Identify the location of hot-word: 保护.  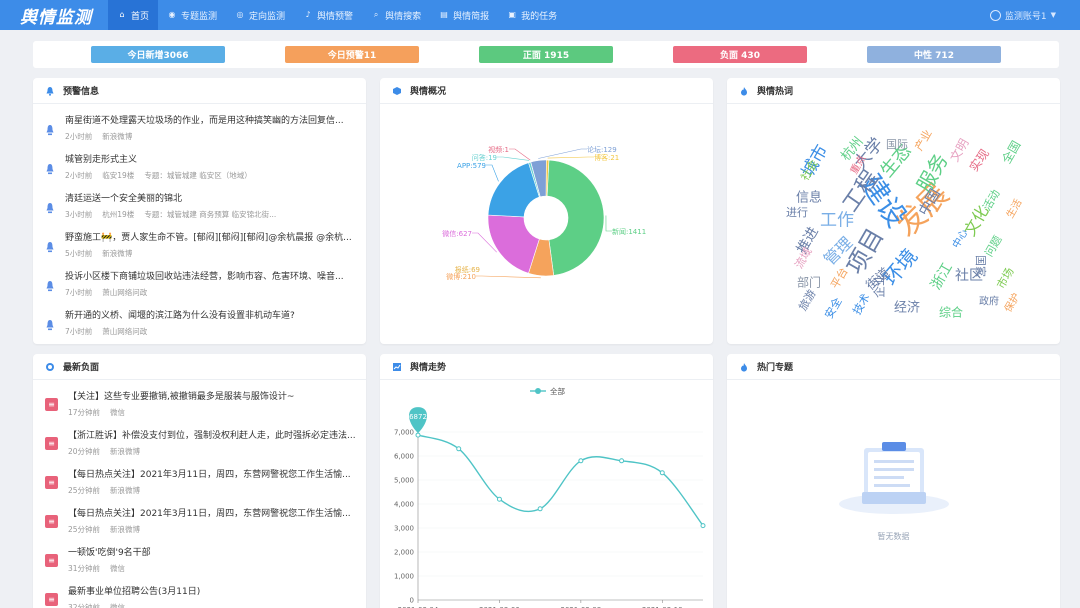
(1011, 302).